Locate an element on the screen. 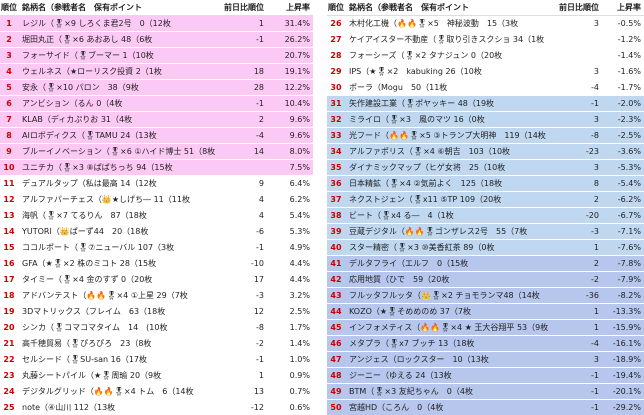 This screenshot has width=644, height=415. rise-rate-cell: -29.2% is located at coordinates (626, 407).